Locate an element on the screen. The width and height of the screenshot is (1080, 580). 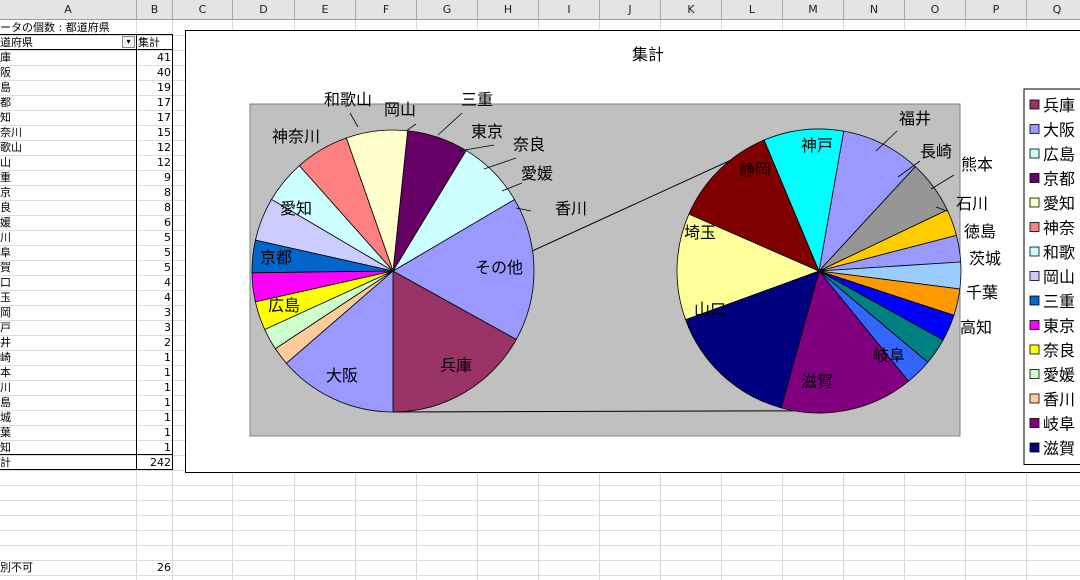
pivot-row-label: 口 is located at coordinates (67, 282).